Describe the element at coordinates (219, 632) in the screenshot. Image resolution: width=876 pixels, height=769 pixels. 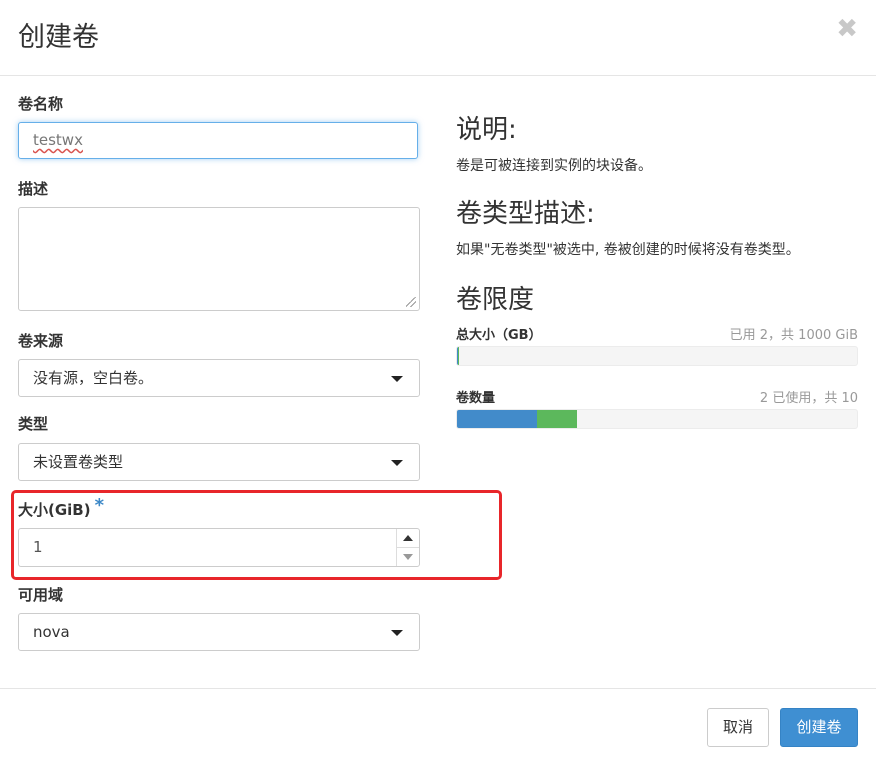
I see `availability-zone-select: nova` at that location.